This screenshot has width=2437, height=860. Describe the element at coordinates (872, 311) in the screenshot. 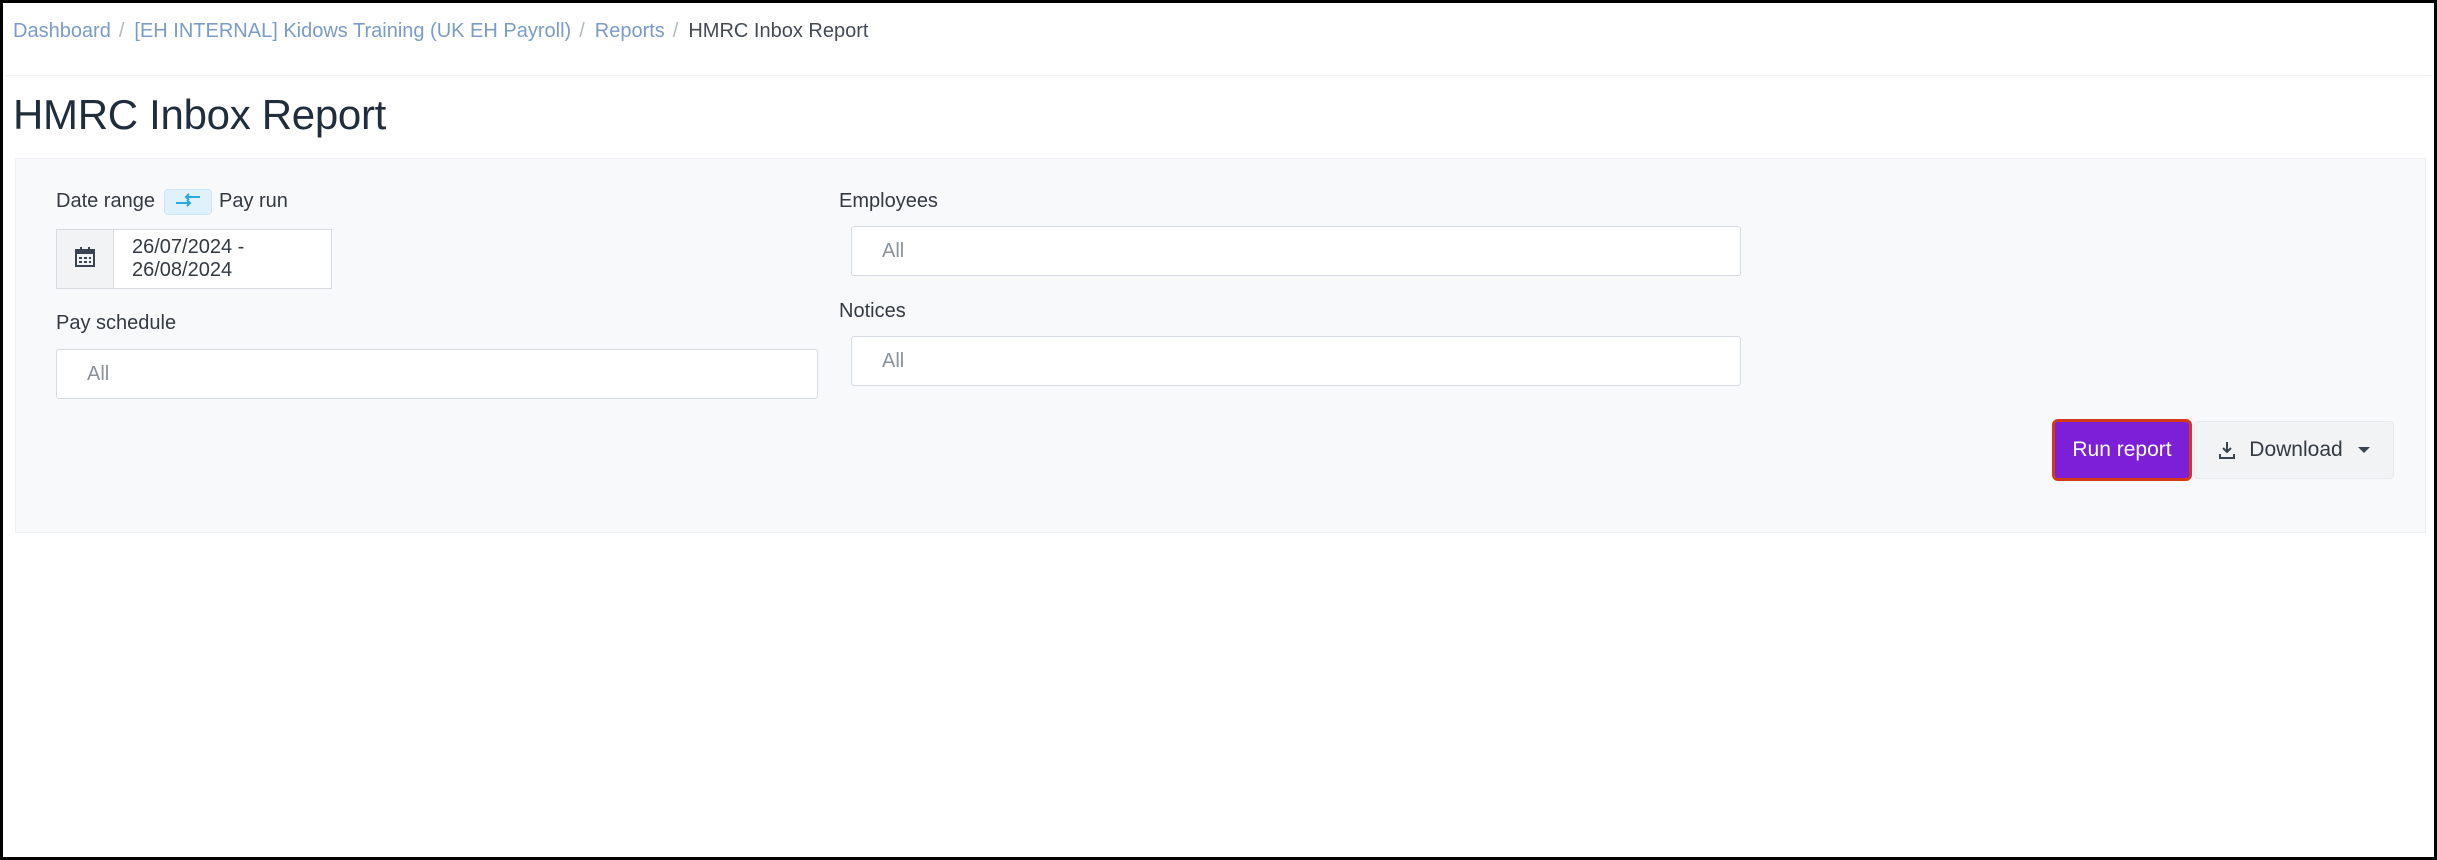

I see `notices-label: Notices` at that location.